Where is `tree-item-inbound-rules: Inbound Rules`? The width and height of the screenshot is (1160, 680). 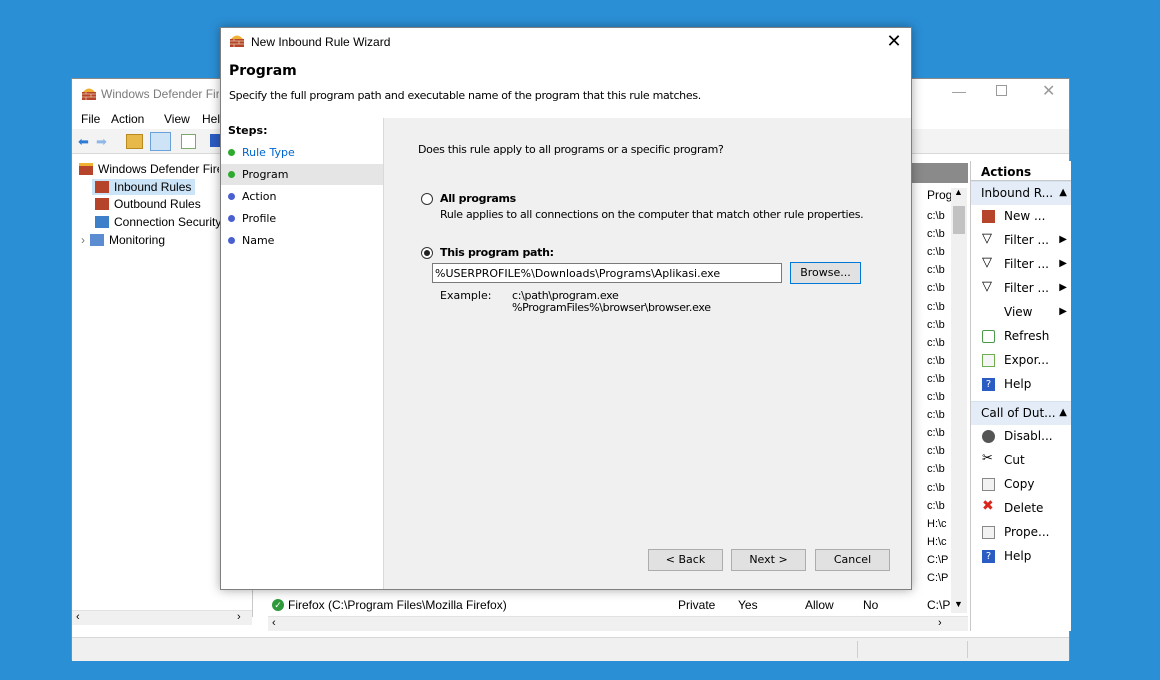 tree-item-inbound-rules: Inbound Rules is located at coordinates (144, 187).